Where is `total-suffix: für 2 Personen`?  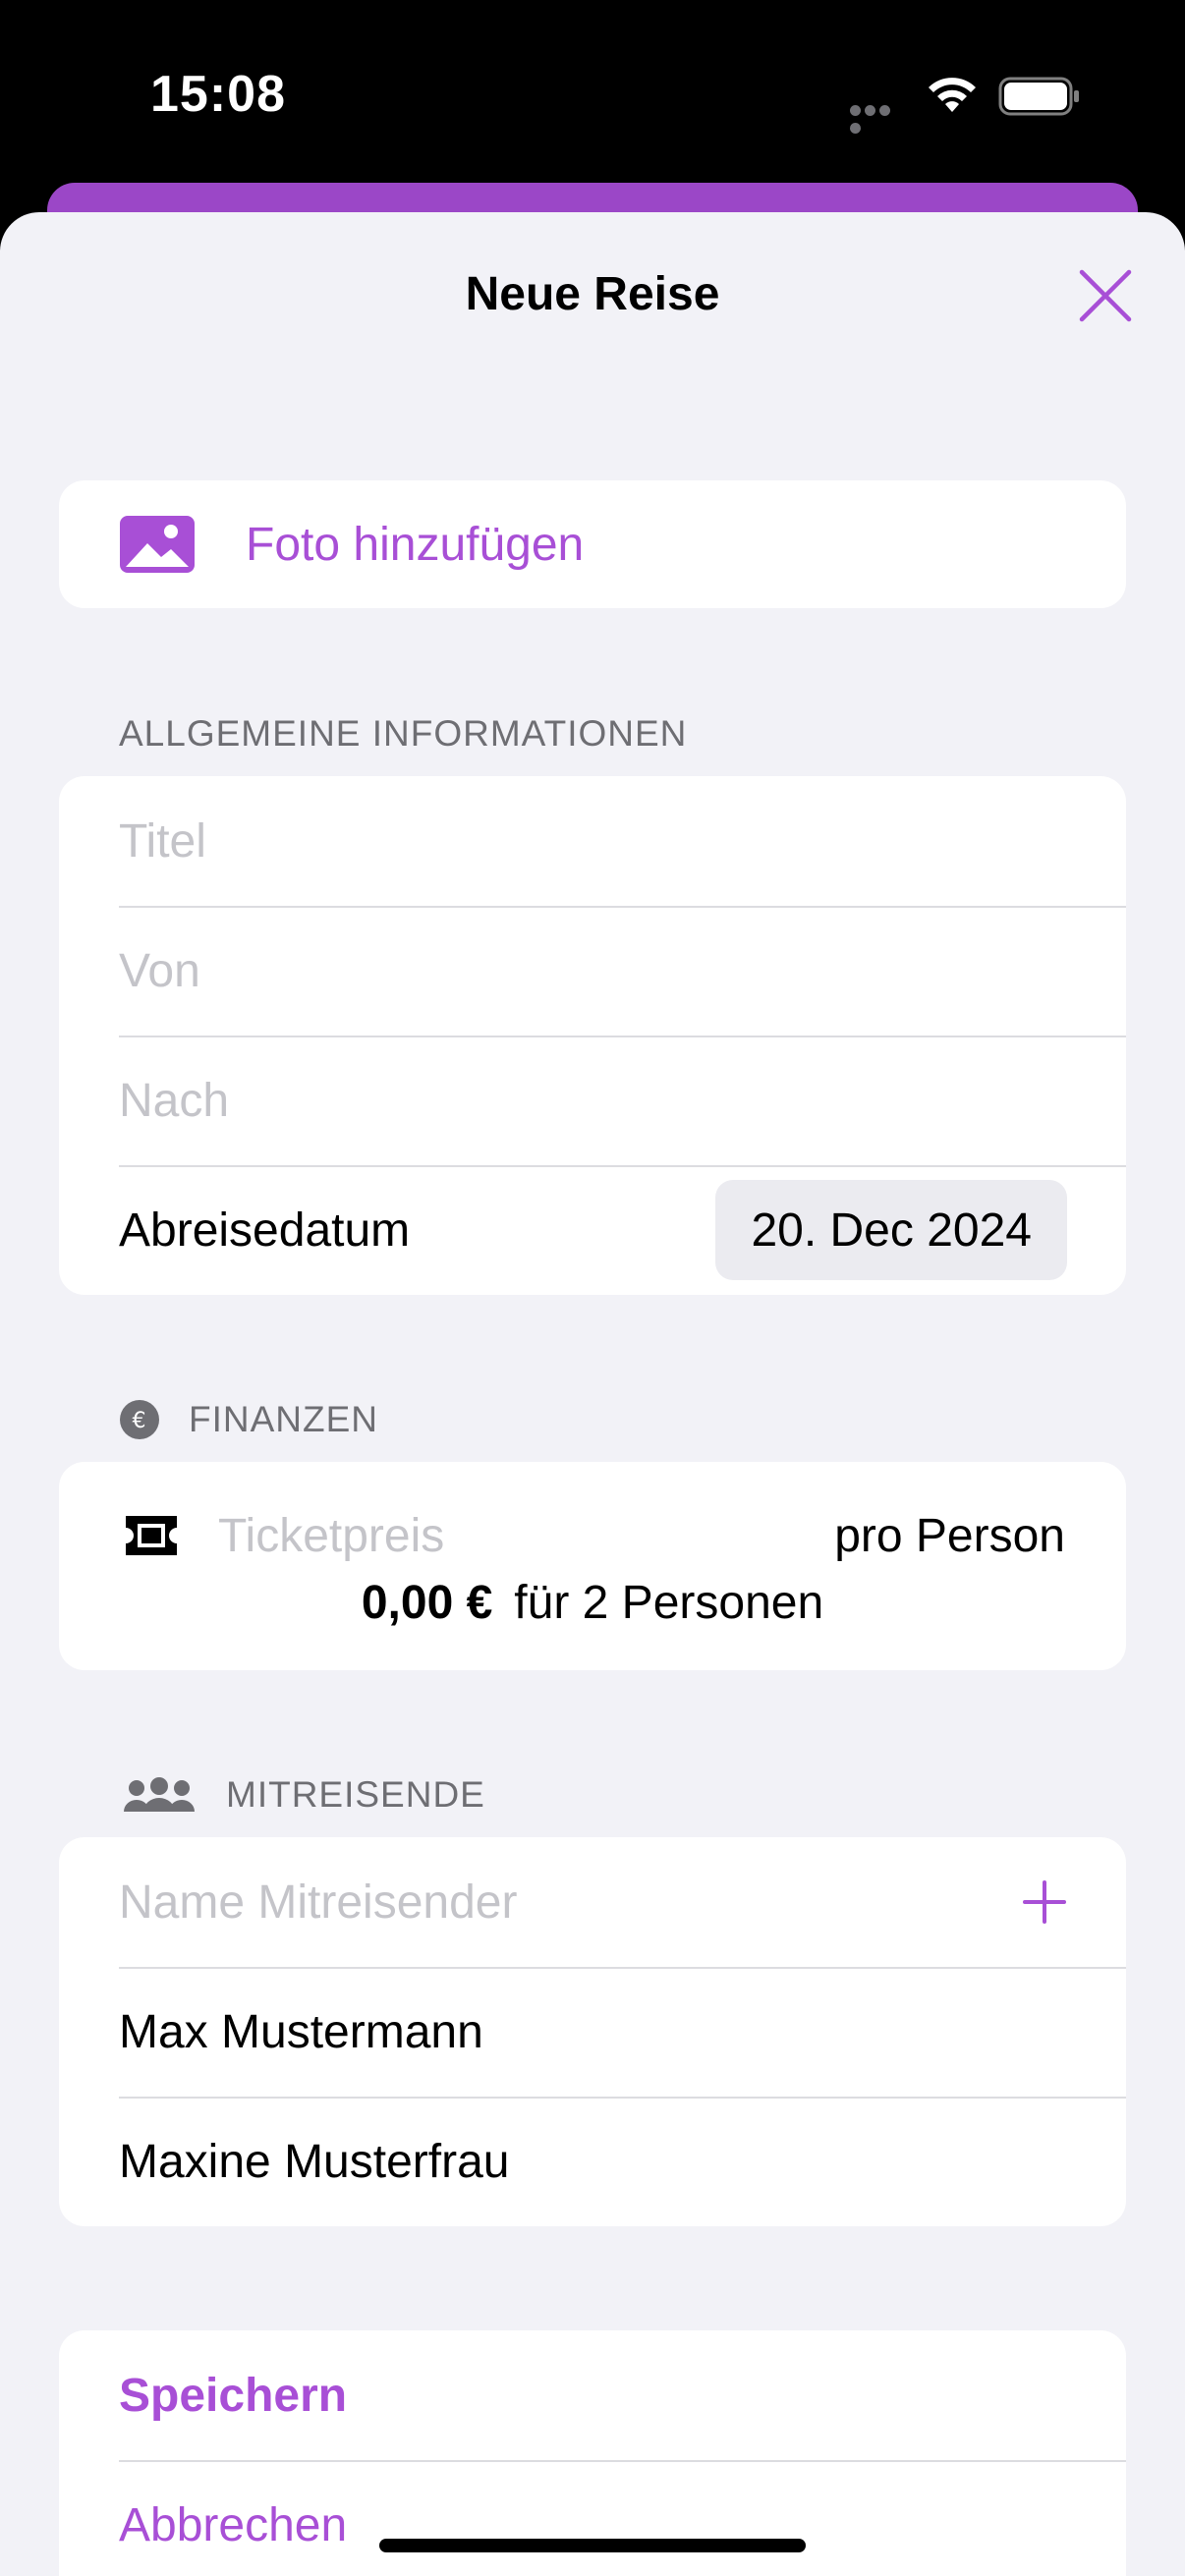 total-suffix: für 2 Personen is located at coordinates (669, 1603).